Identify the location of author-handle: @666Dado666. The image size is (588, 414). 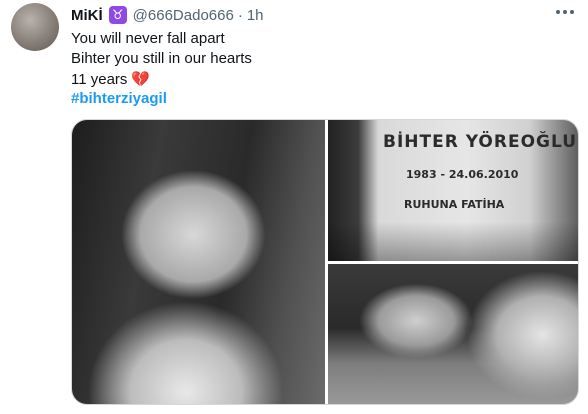
(183, 15).